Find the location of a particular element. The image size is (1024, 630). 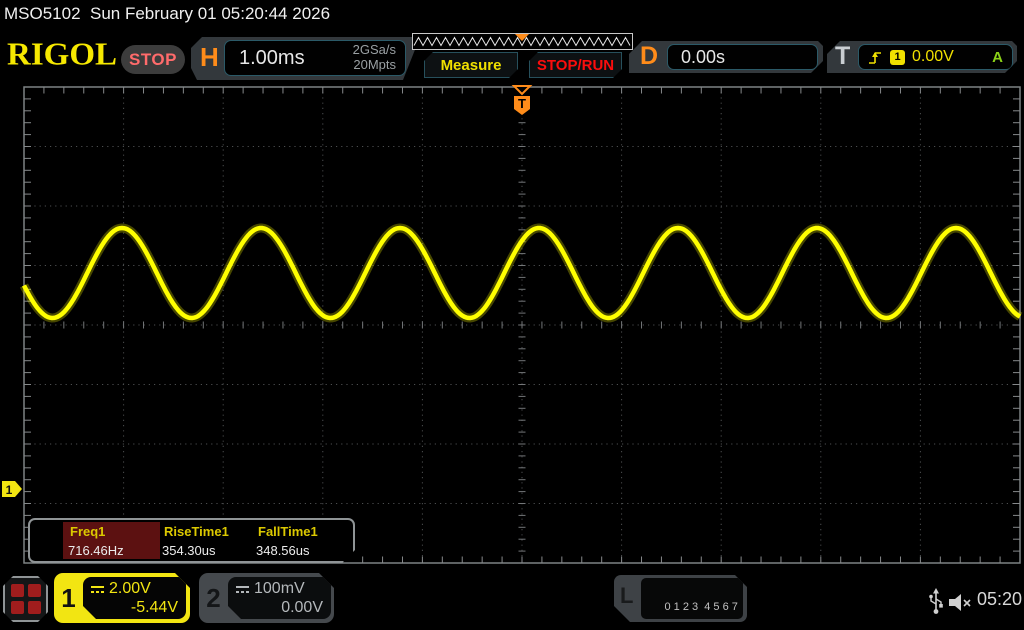

measurement-label: RiseTime1 is located at coordinates (196, 531).